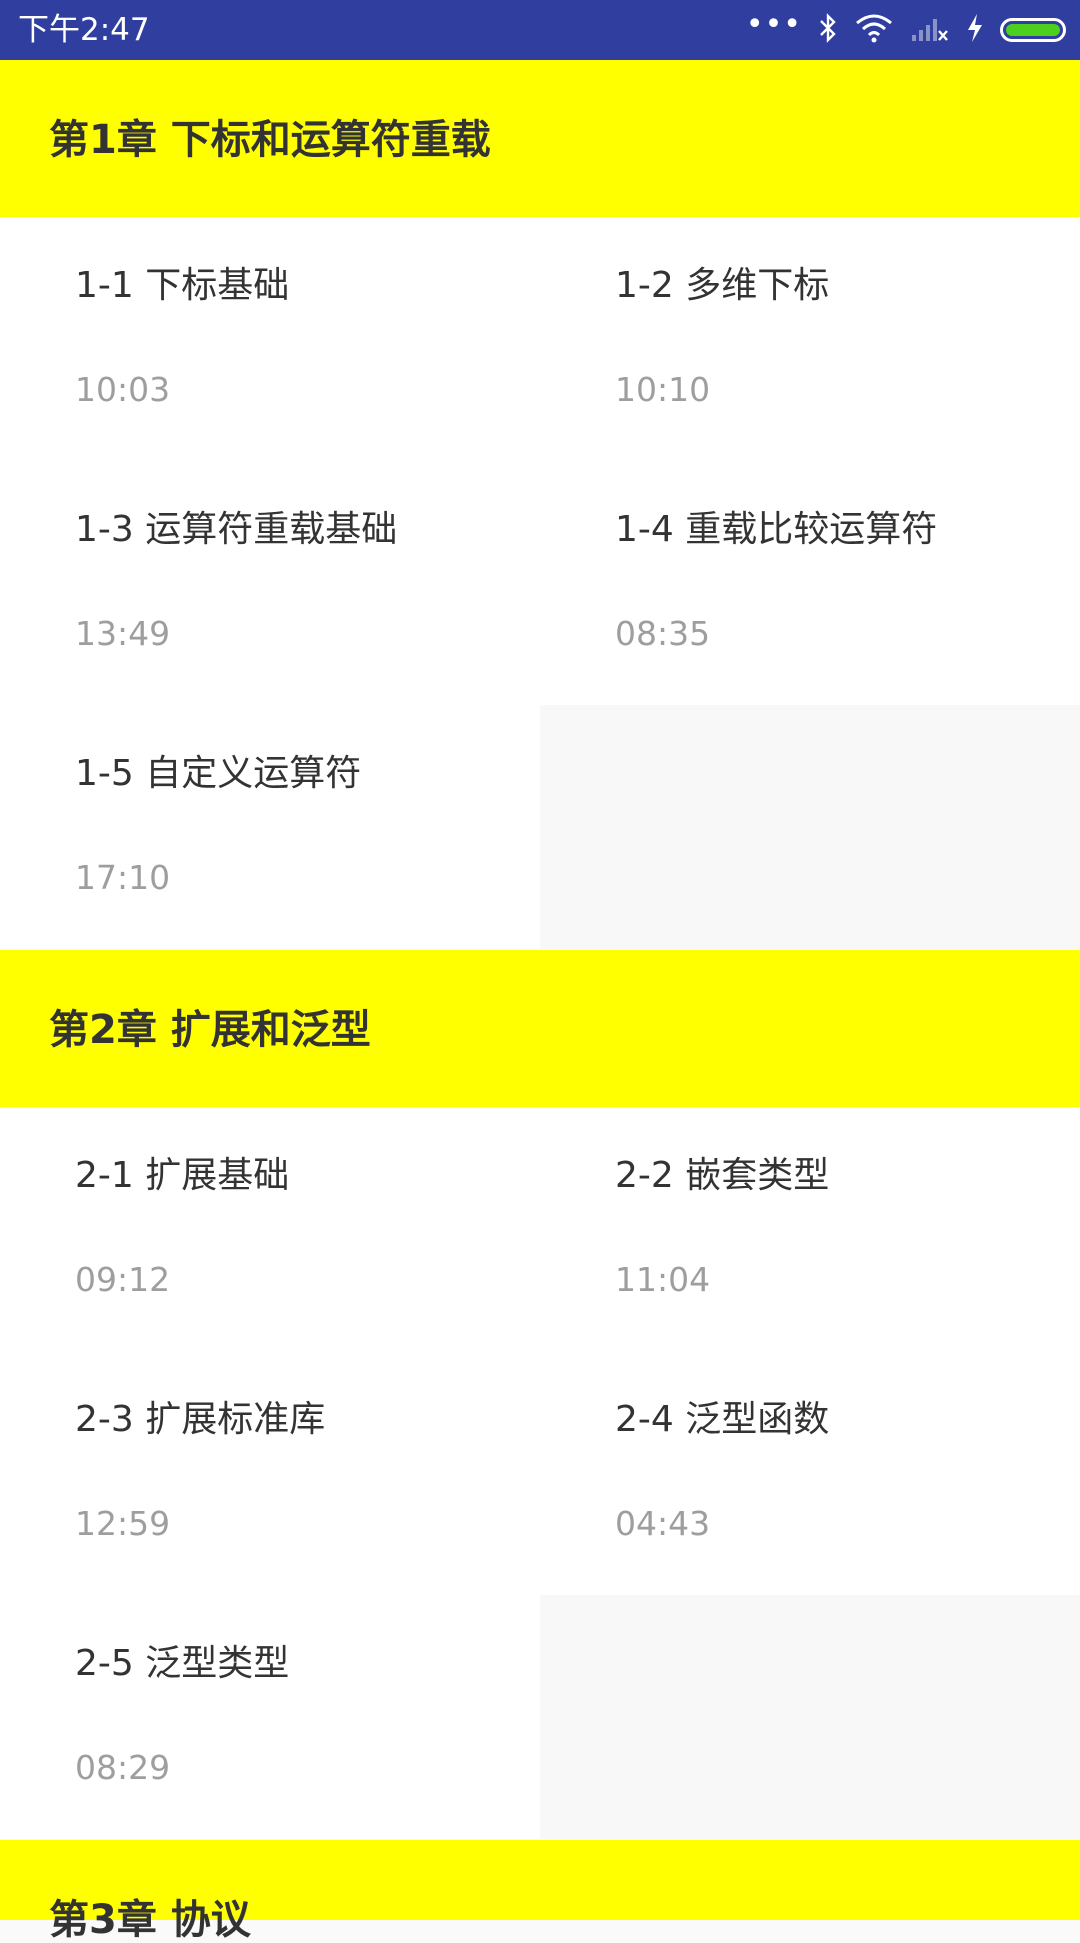 The image size is (1080, 1943). What do you see at coordinates (150, 1920) in the screenshot?
I see `chapter-title: 第3章 协议` at bounding box center [150, 1920].